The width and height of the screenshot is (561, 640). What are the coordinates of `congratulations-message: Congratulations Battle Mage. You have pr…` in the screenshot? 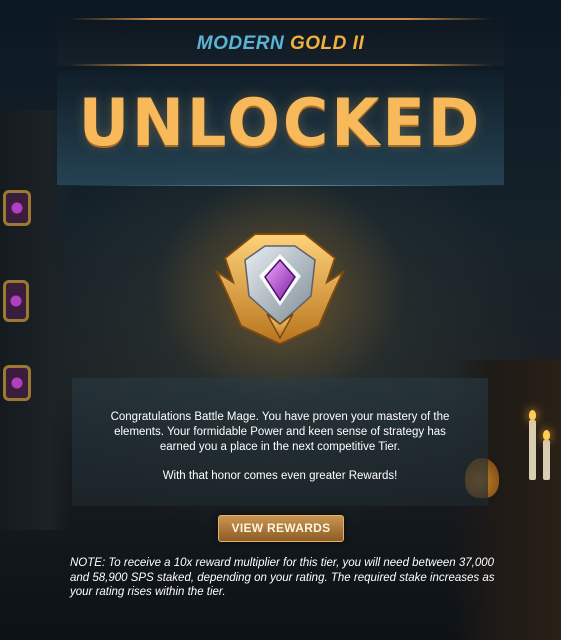 It's located at (280, 432).